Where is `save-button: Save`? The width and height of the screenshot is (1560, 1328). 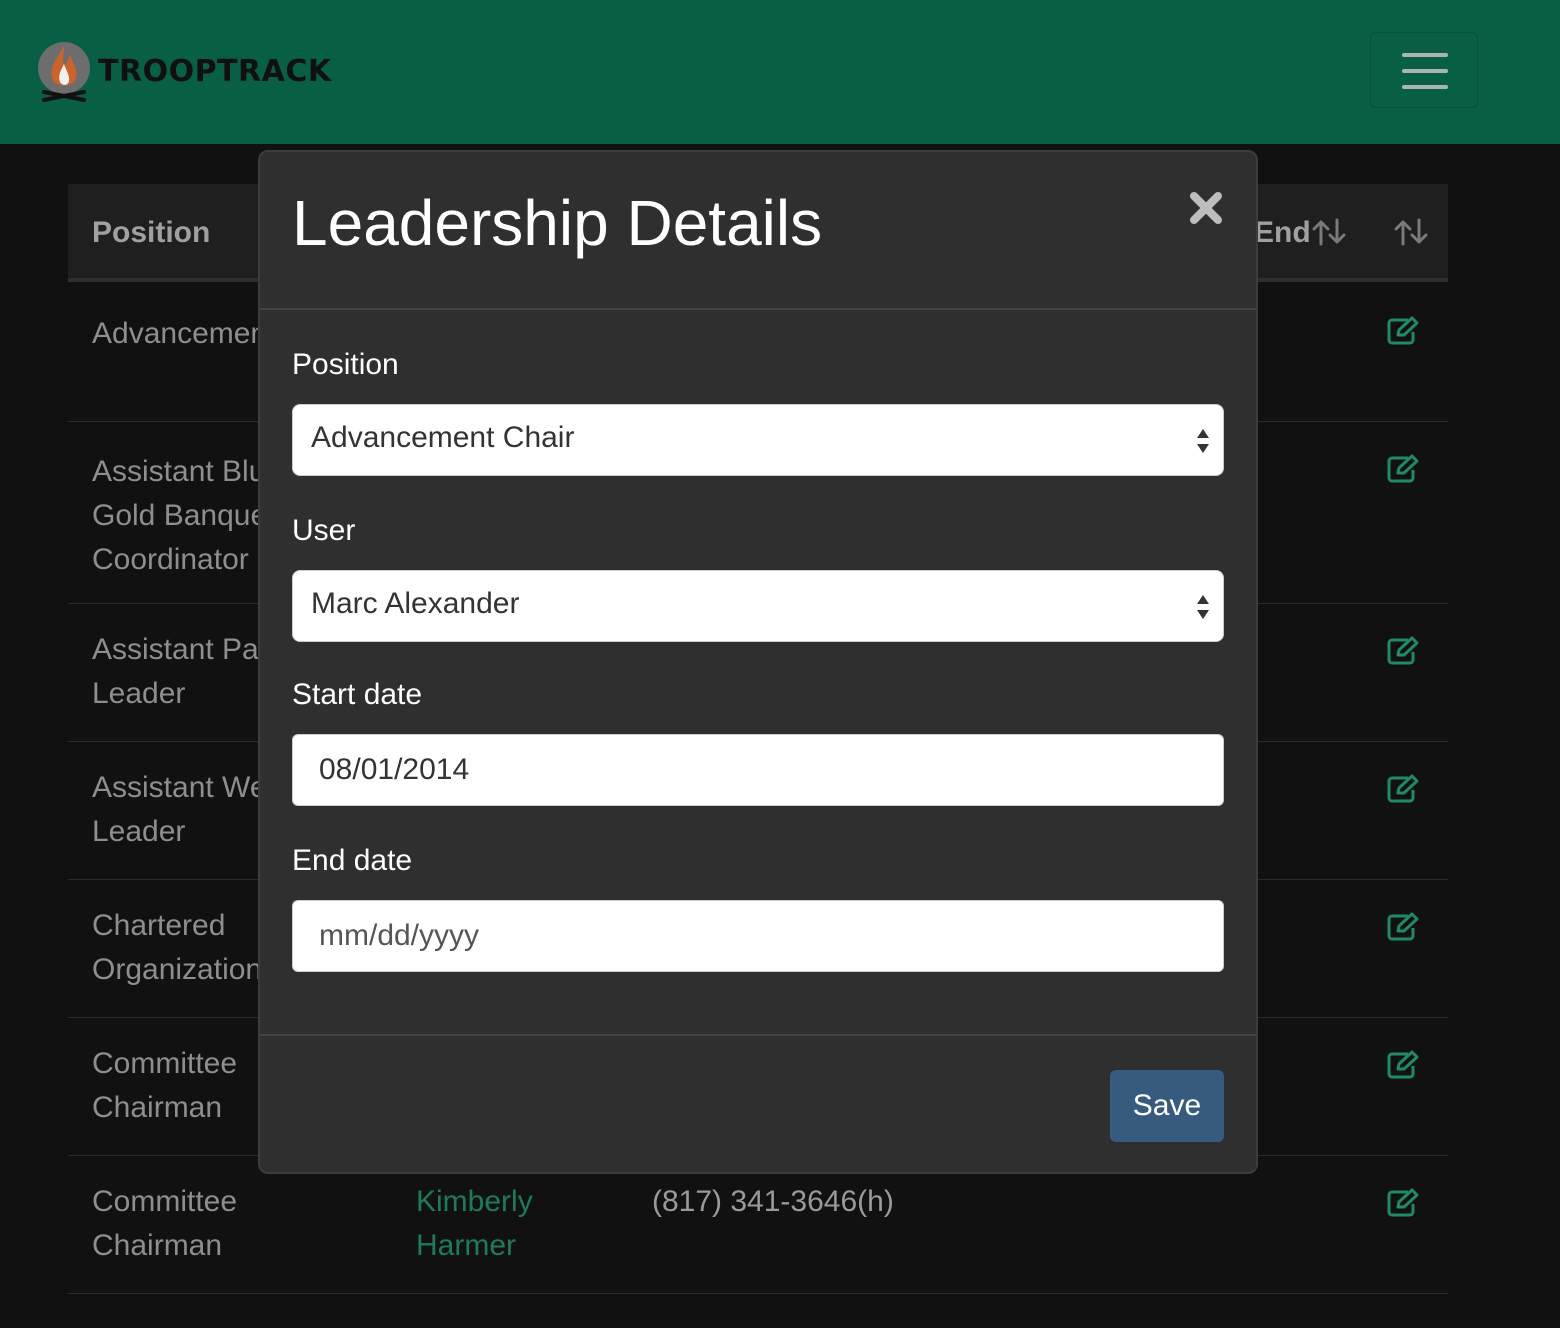
save-button: Save is located at coordinates (1167, 1106).